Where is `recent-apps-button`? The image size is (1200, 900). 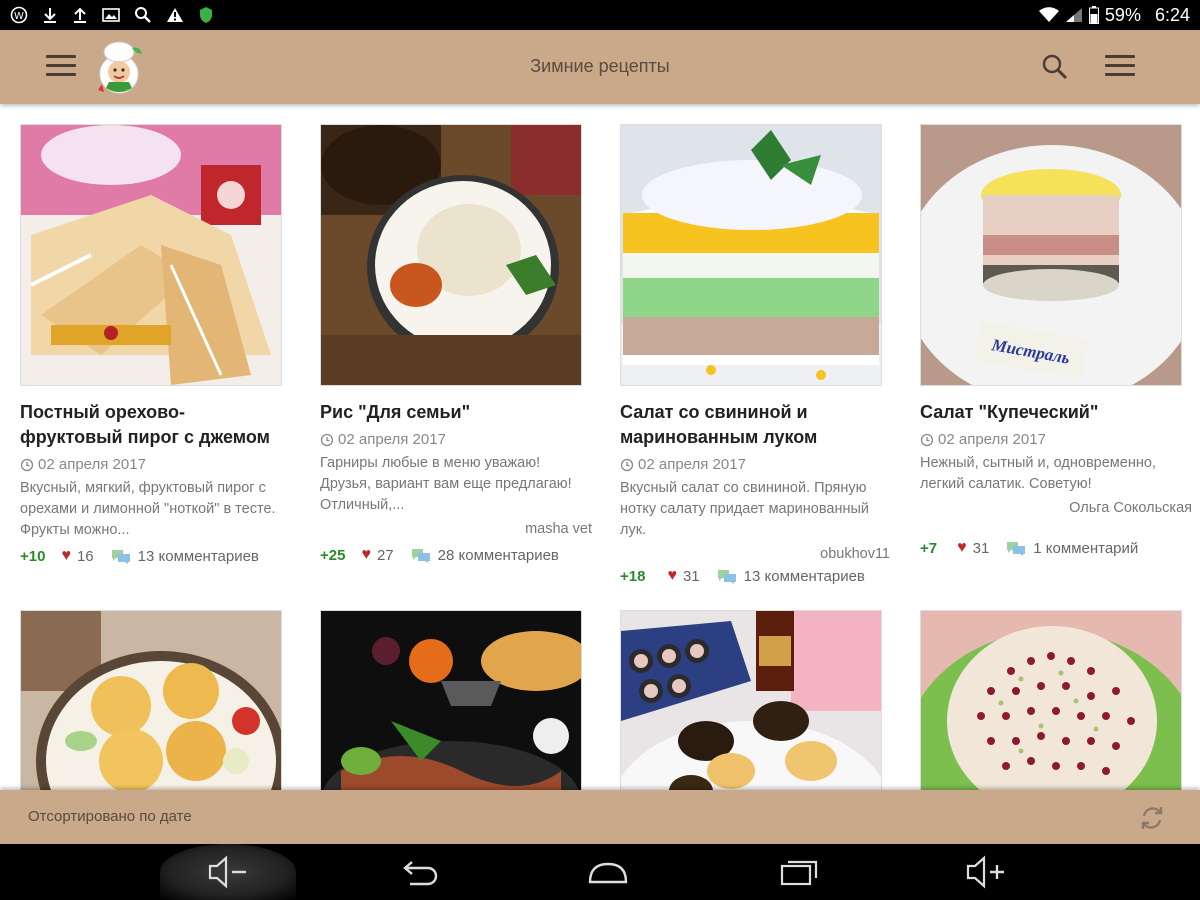 recent-apps-button is located at coordinates (798, 872).